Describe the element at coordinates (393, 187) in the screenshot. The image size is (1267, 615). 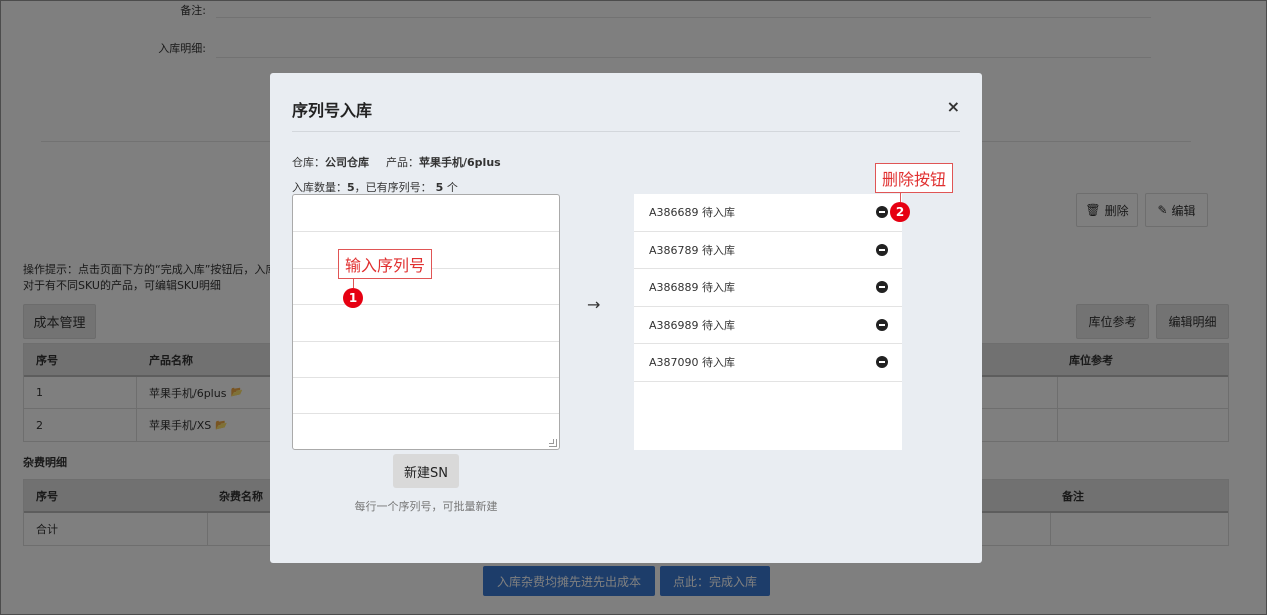
I see `existing-label: ，已有序列号：` at that location.